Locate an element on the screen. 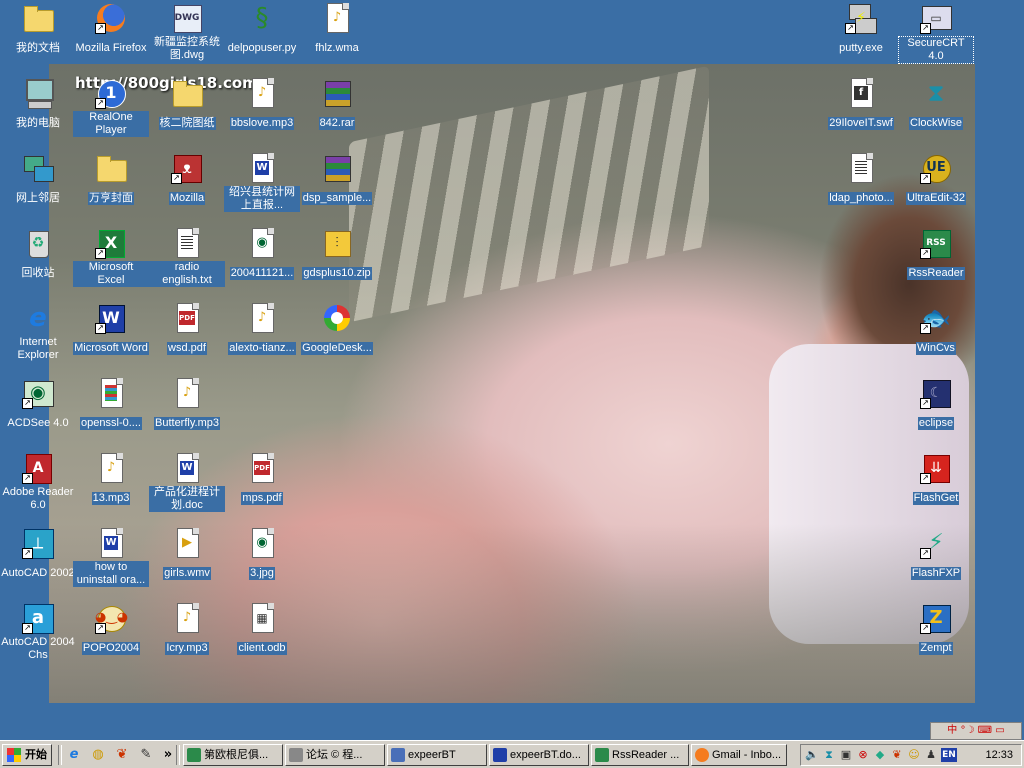 Image resolution: width=1024 pixels, height=768 pixels. desktop-icon-wincvs: 🐟 ↗ WinCvs is located at coordinates (936, 328).